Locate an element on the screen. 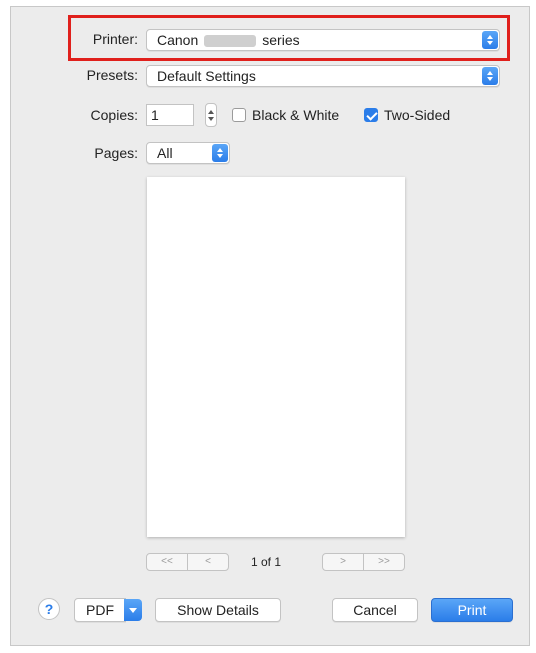  black-white-checkbox is located at coordinates (239, 115).